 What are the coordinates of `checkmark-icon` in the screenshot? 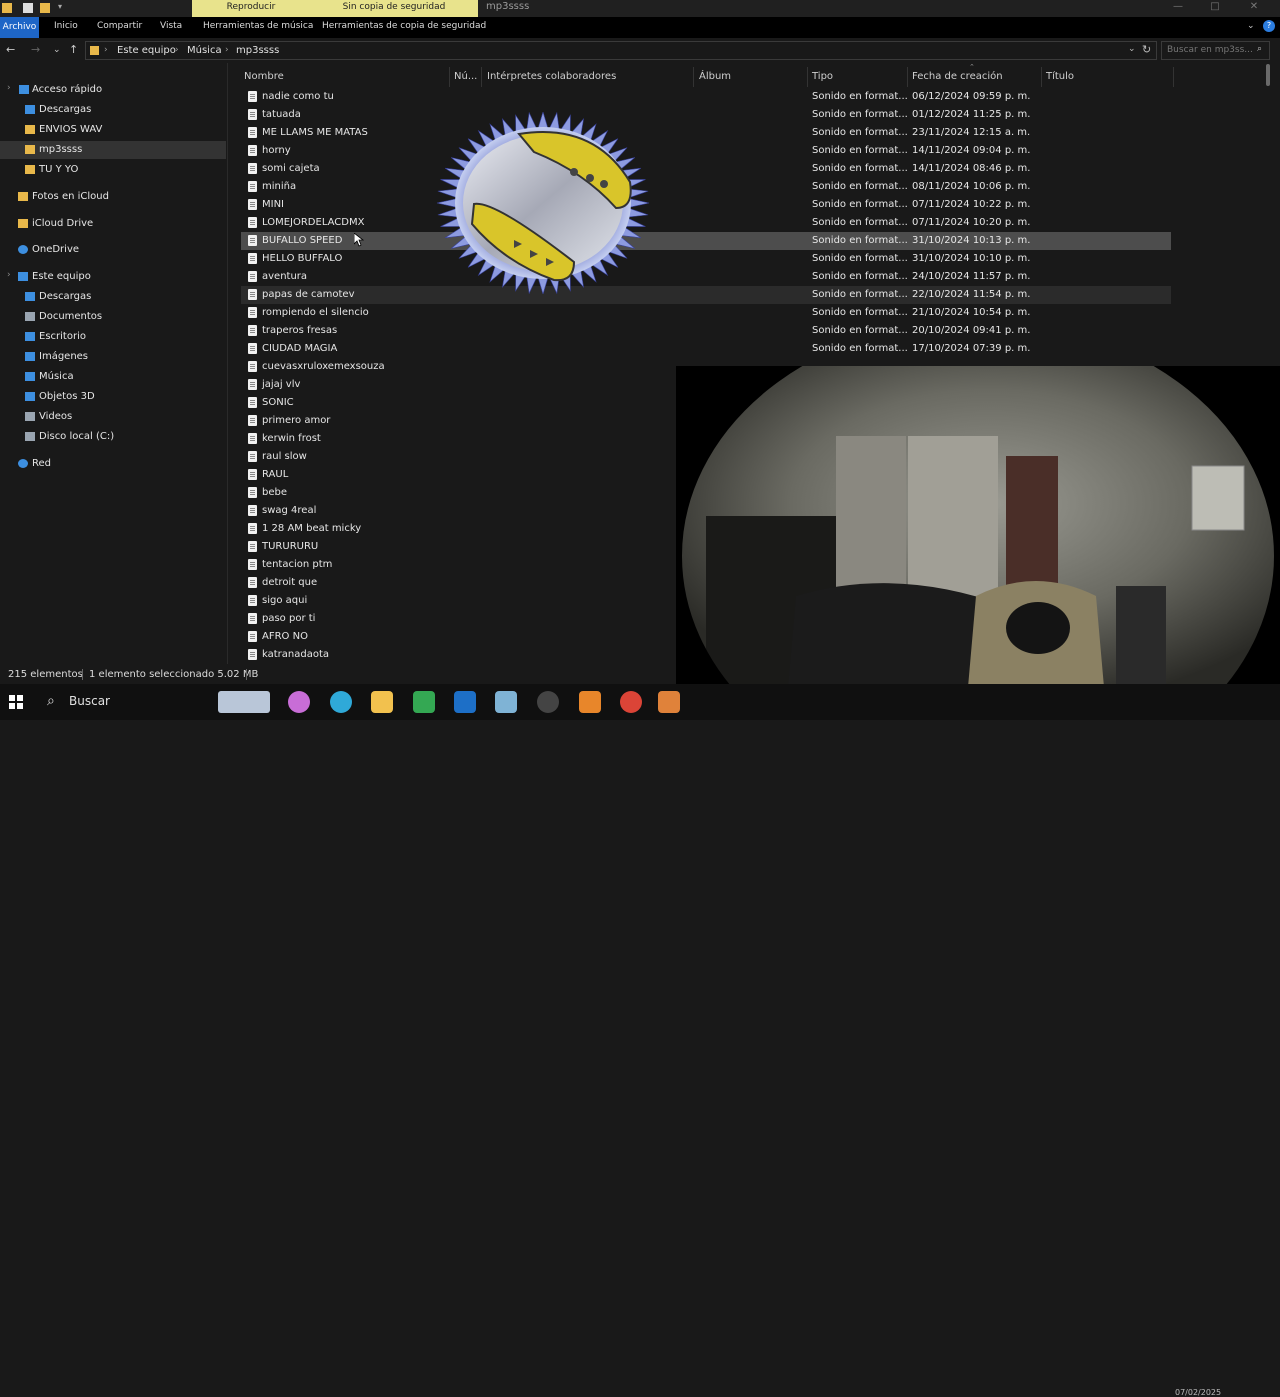 It's located at (28, 8).